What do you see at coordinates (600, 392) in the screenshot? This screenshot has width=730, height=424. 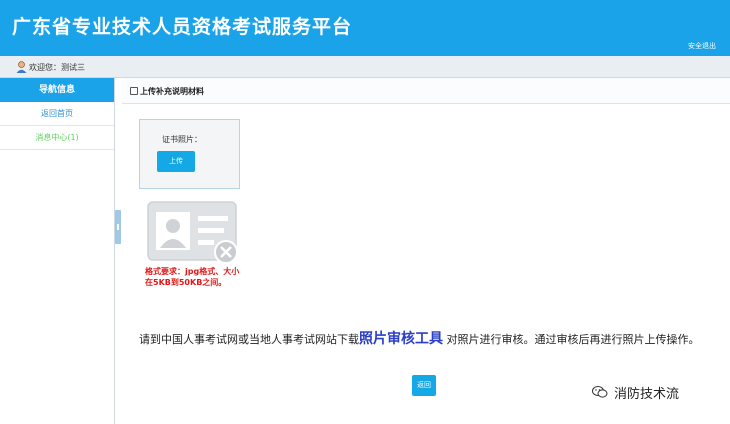 I see `wechat-logo-icon` at bounding box center [600, 392].